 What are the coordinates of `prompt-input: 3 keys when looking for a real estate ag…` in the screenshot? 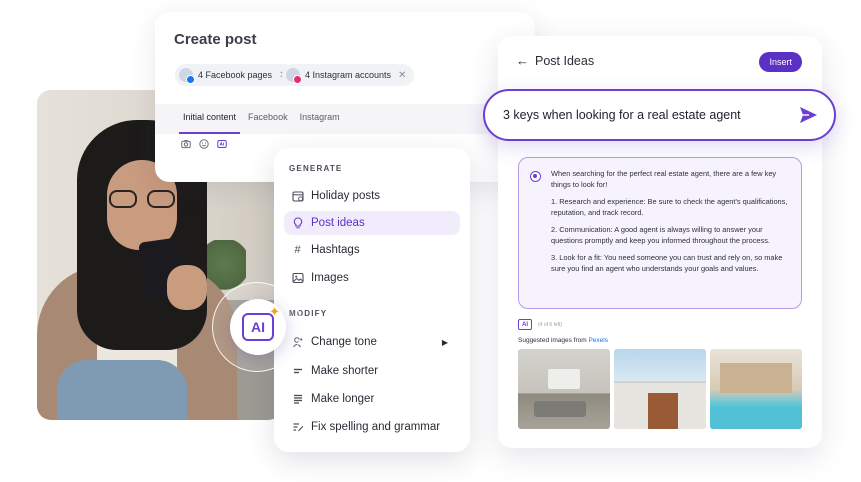 It's located at (659, 115).